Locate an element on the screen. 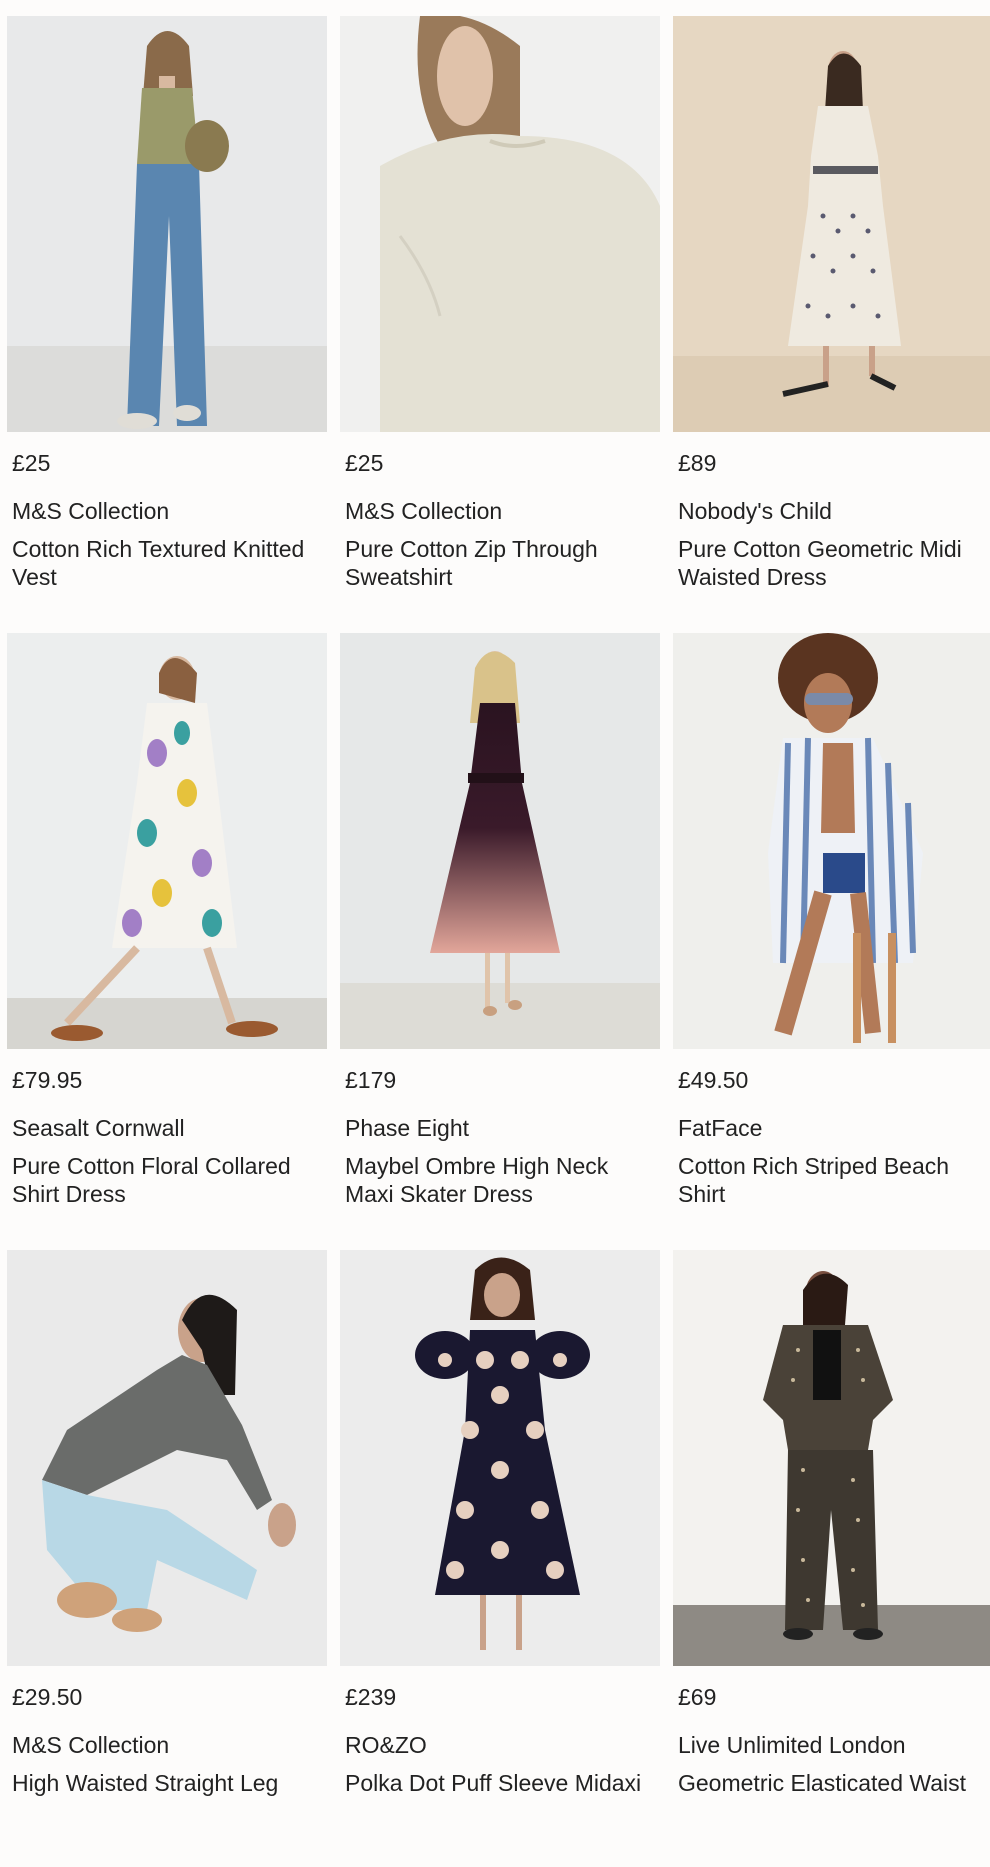  product-name: Pure Cotton Floral Collared Shirt Dress is located at coordinates (171, 1180).